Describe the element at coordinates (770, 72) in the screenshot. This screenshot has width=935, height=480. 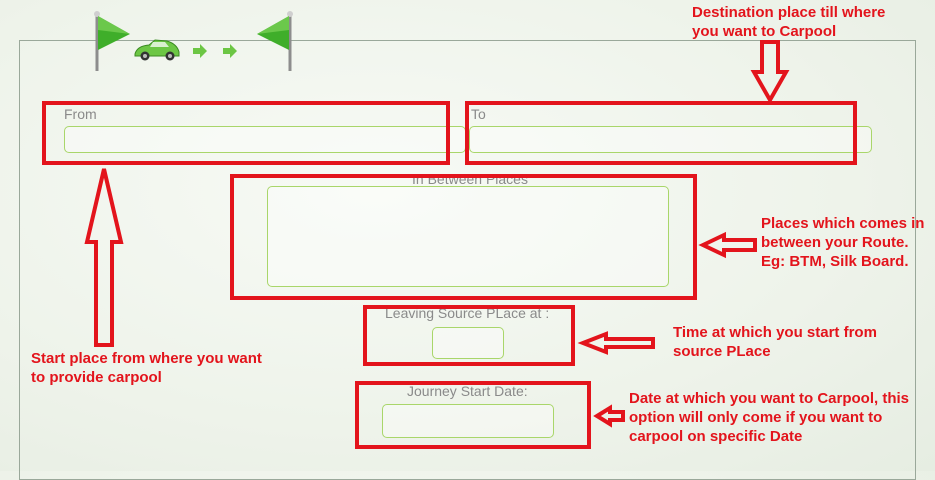
I see `arrow-down-icon` at that location.